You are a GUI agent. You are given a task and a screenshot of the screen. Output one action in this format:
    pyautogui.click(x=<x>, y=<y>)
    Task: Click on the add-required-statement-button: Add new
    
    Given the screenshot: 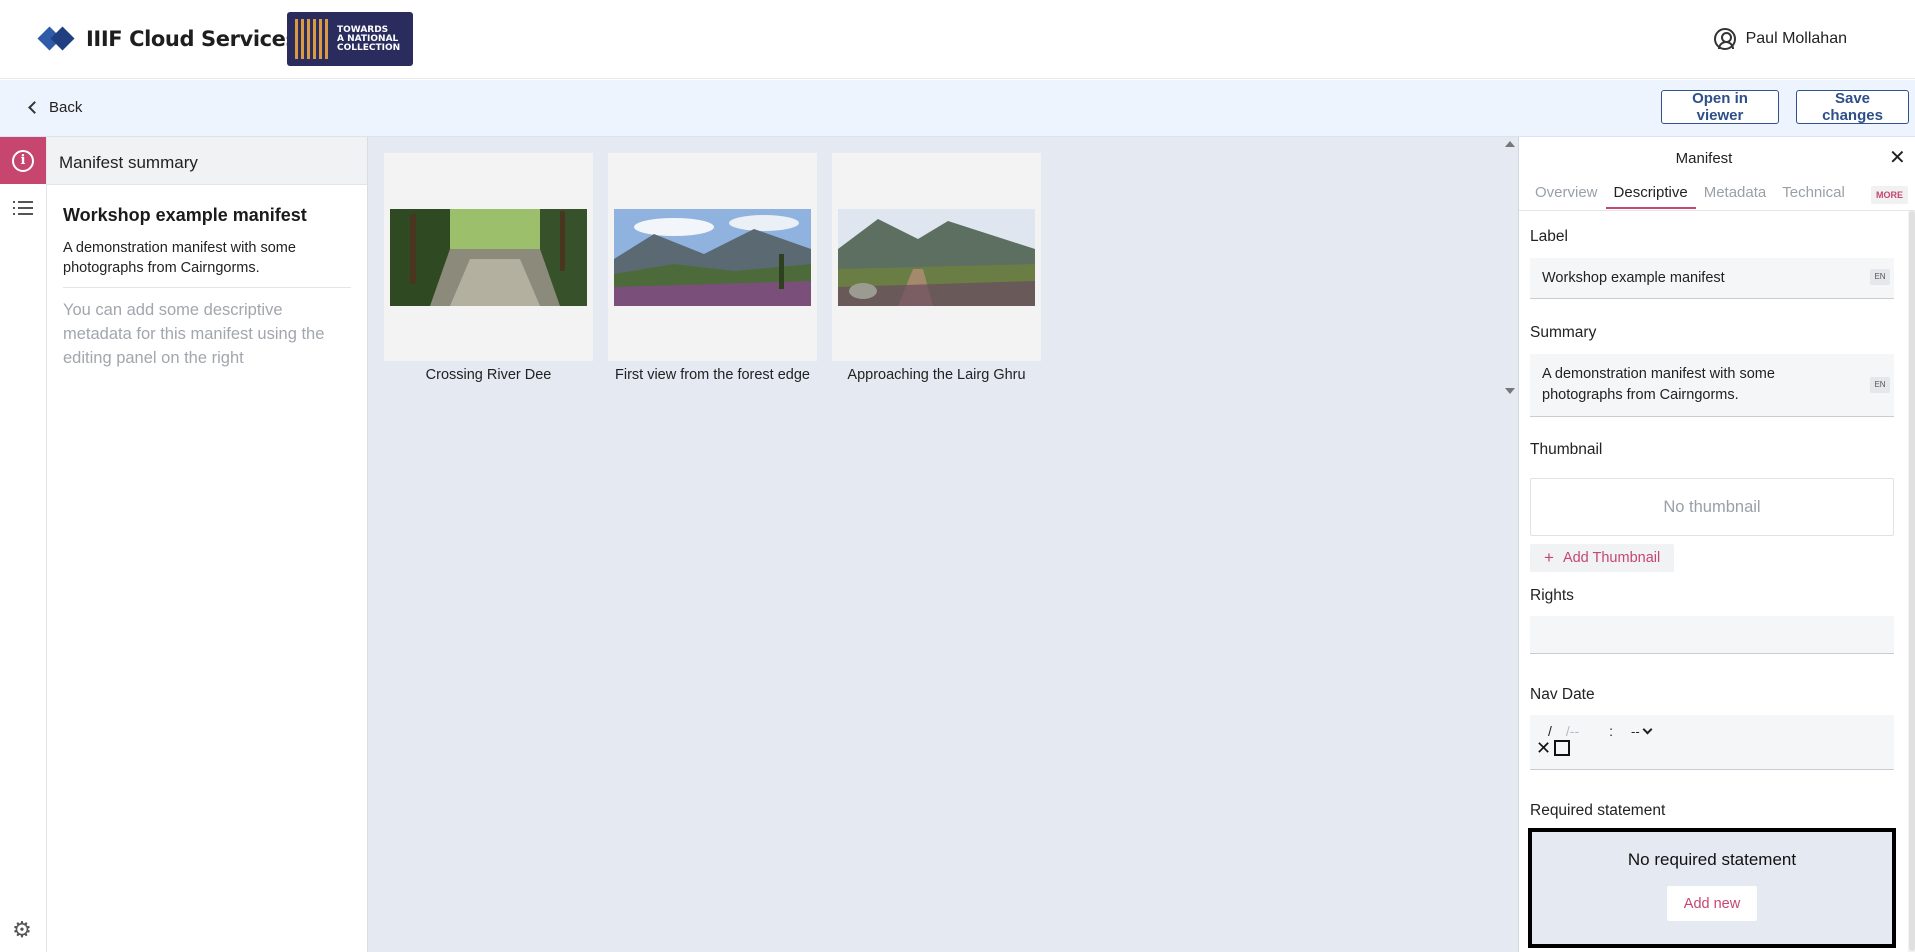 What is the action you would take?
    pyautogui.click(x=1712, y=903)
    